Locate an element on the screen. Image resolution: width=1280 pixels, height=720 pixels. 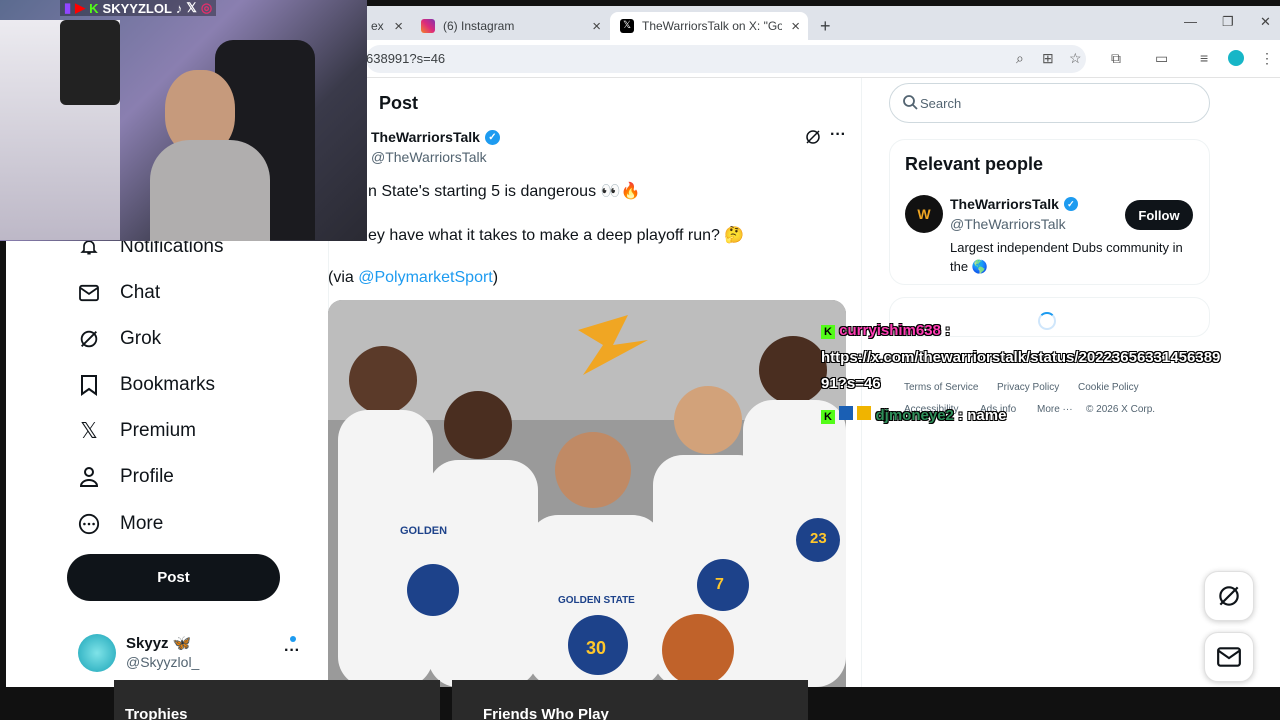
post-button: Post is located at coordinates (173, 577).